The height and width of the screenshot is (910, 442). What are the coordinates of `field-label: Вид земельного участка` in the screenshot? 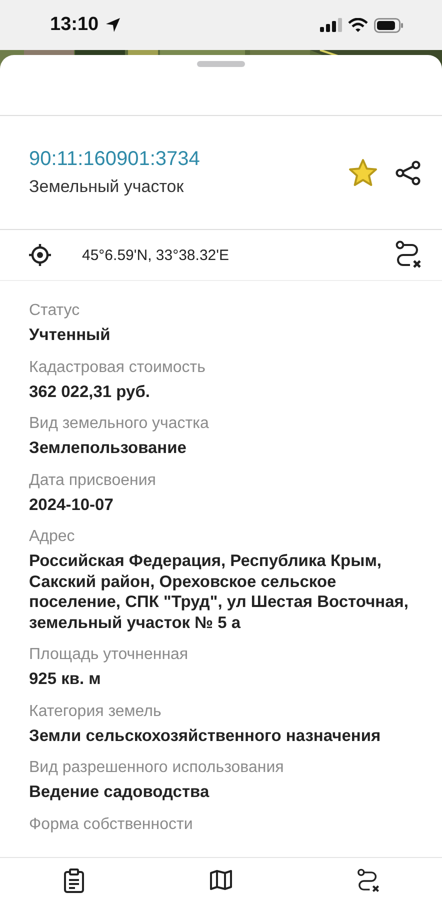 It's located at (119, 424).